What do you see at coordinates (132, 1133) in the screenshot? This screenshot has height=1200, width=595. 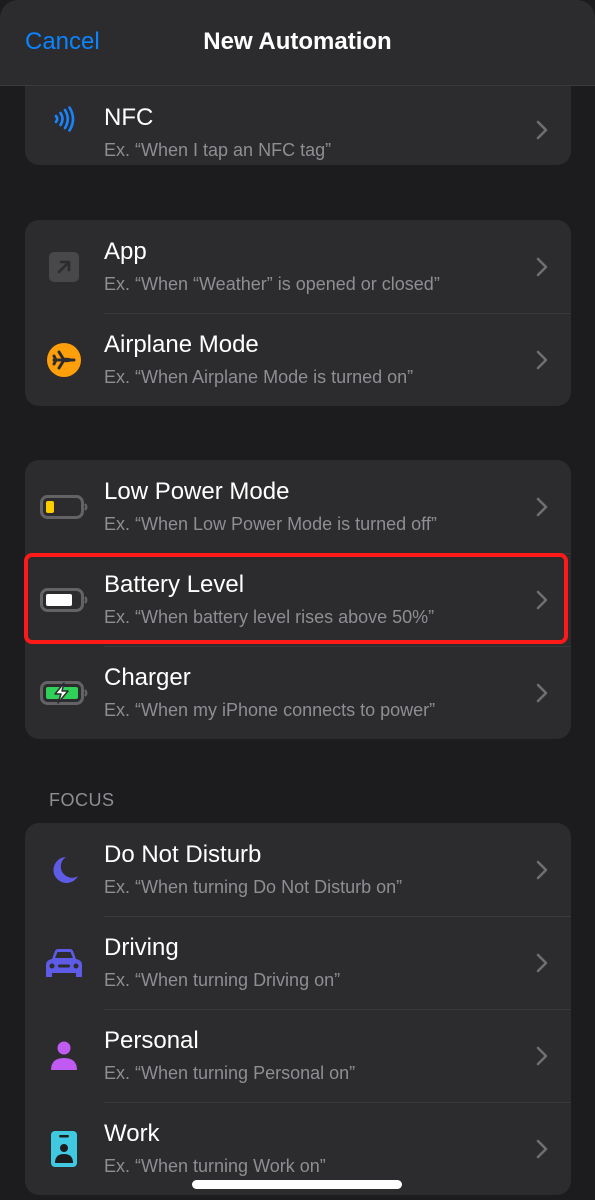 I see `trigger-title: Work` at bounding box center [132, 1133].